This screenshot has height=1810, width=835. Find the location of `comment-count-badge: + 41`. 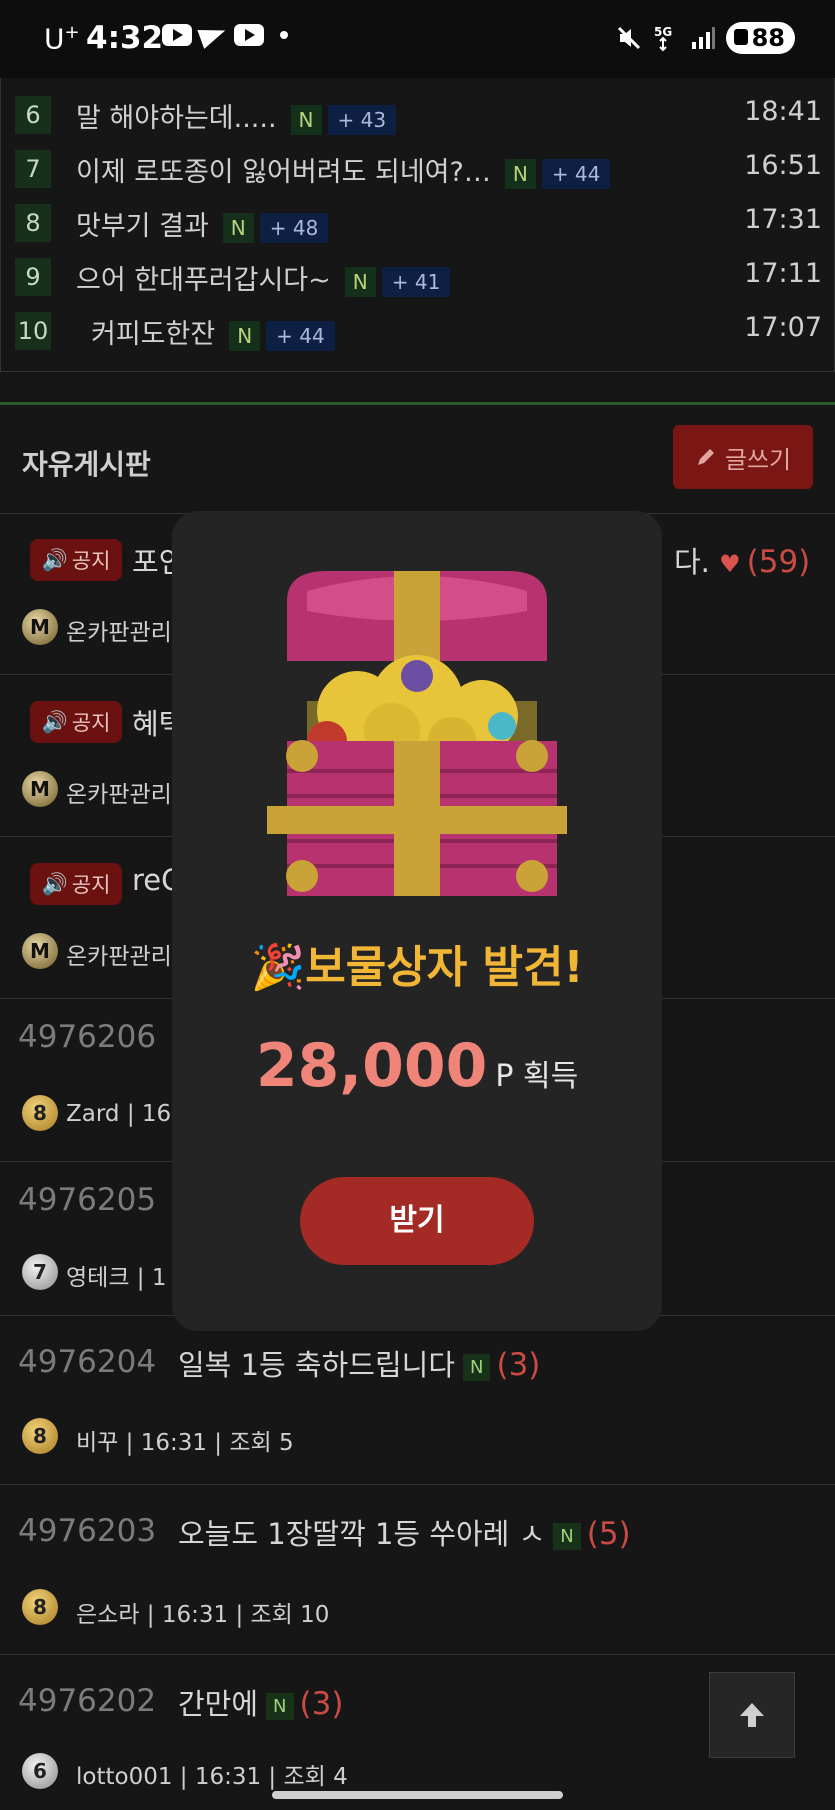

comment-count-badge: + 41 is located at coordinates (416, 281).